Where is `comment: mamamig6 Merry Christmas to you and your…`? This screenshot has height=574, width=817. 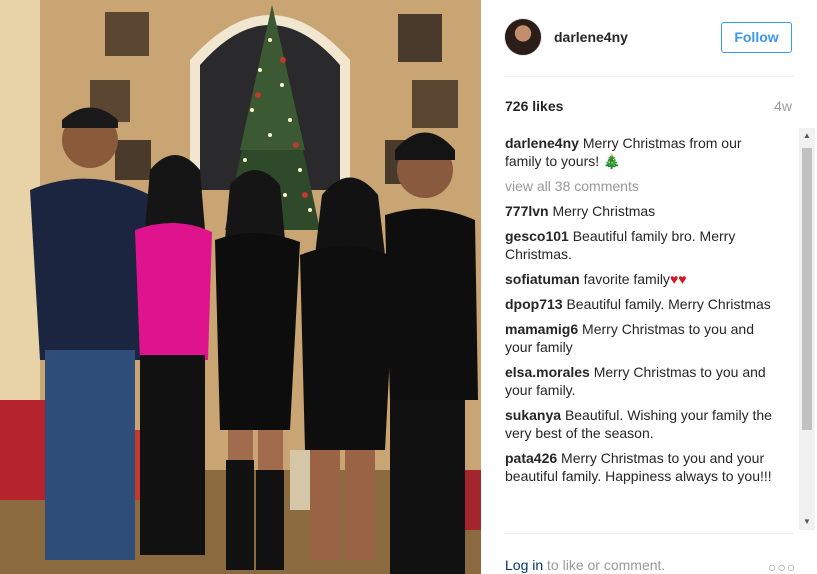 comment: mamamig6 Merry Christmas to you and your… is located at coordinates (641, 338).